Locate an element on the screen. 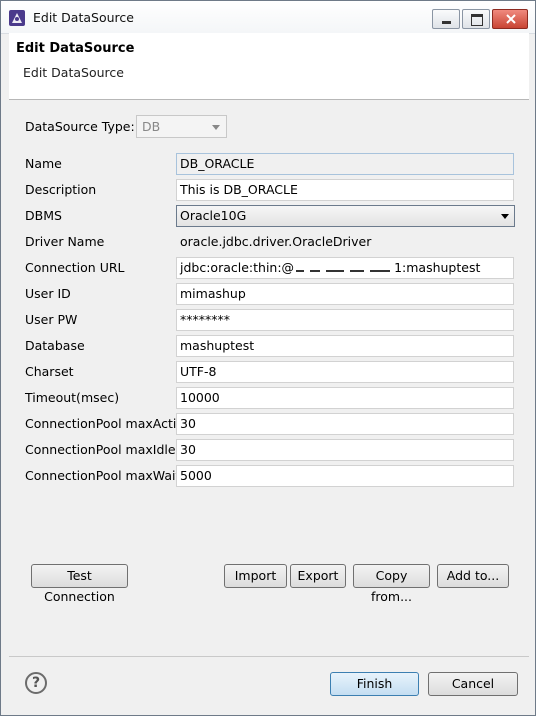 This screenshot has height=718, width=538. description-field: This is DB_ORACLE is located at coordinates (345, 190).